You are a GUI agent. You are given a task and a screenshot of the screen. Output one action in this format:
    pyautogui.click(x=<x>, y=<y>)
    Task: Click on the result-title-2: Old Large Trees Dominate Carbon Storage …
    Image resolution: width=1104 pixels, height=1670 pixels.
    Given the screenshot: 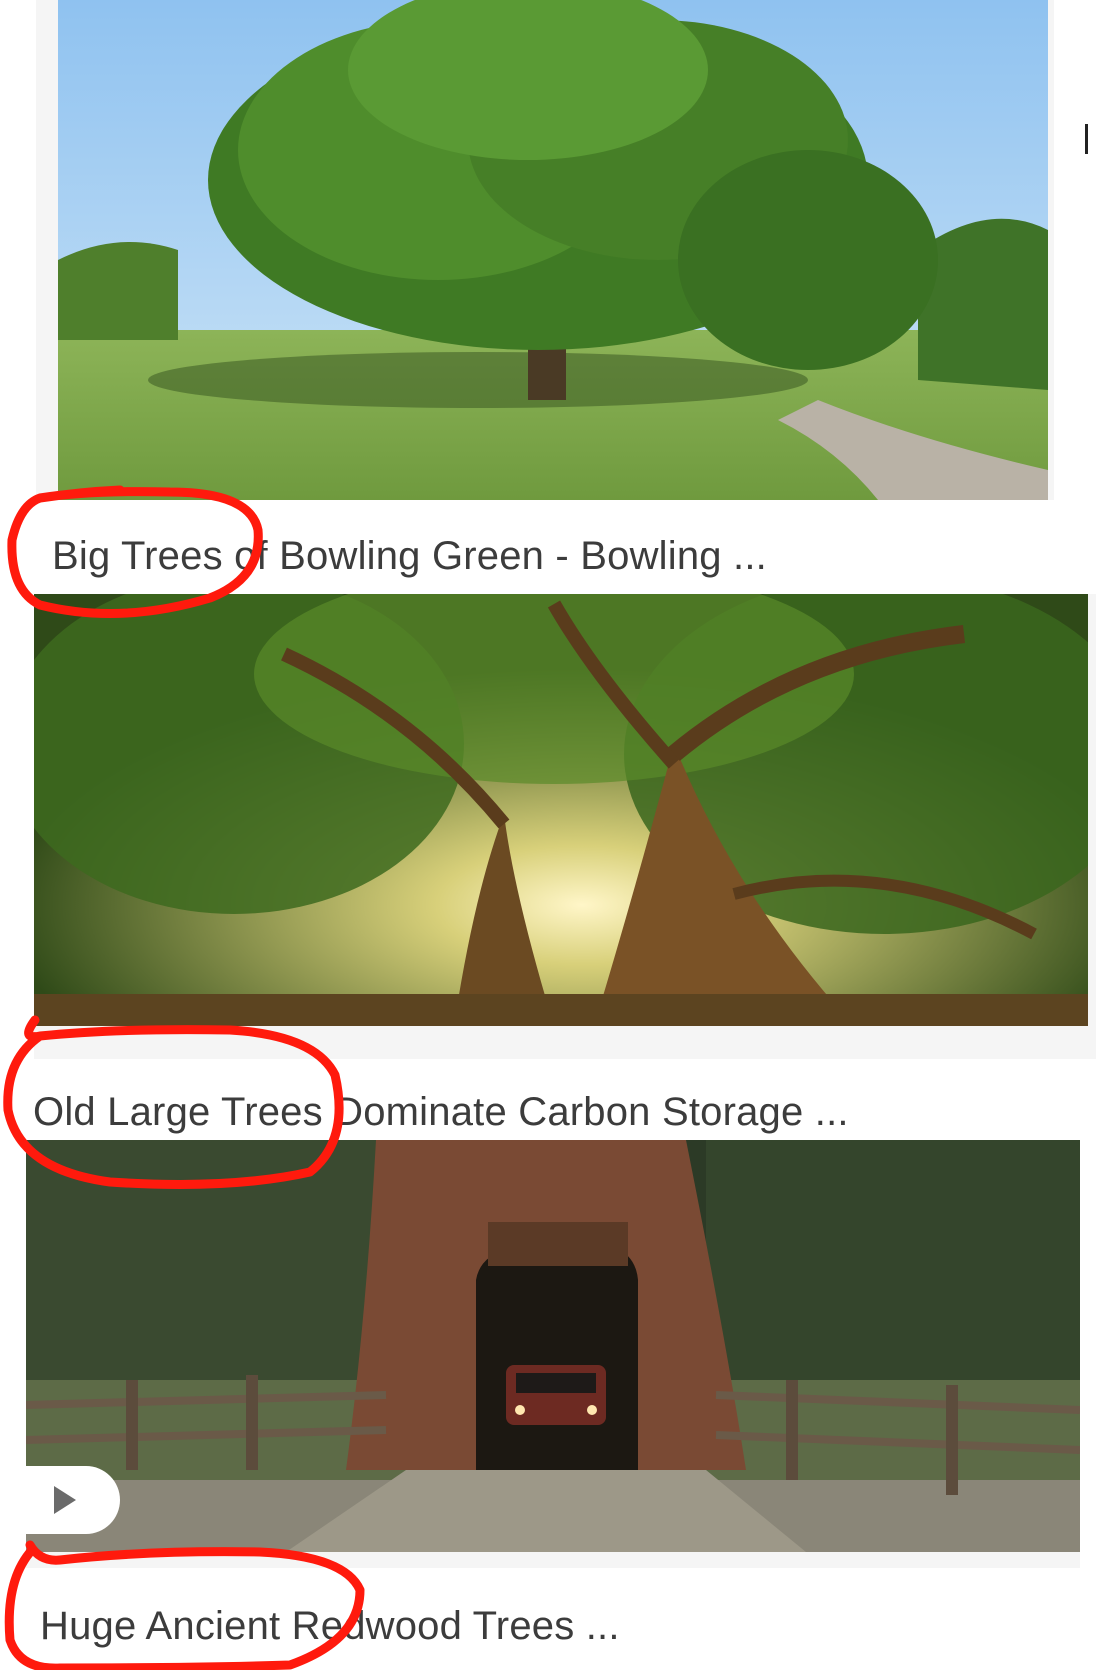 What is the action you would take?
    pyautogui.click(x=441, y=1112)
    